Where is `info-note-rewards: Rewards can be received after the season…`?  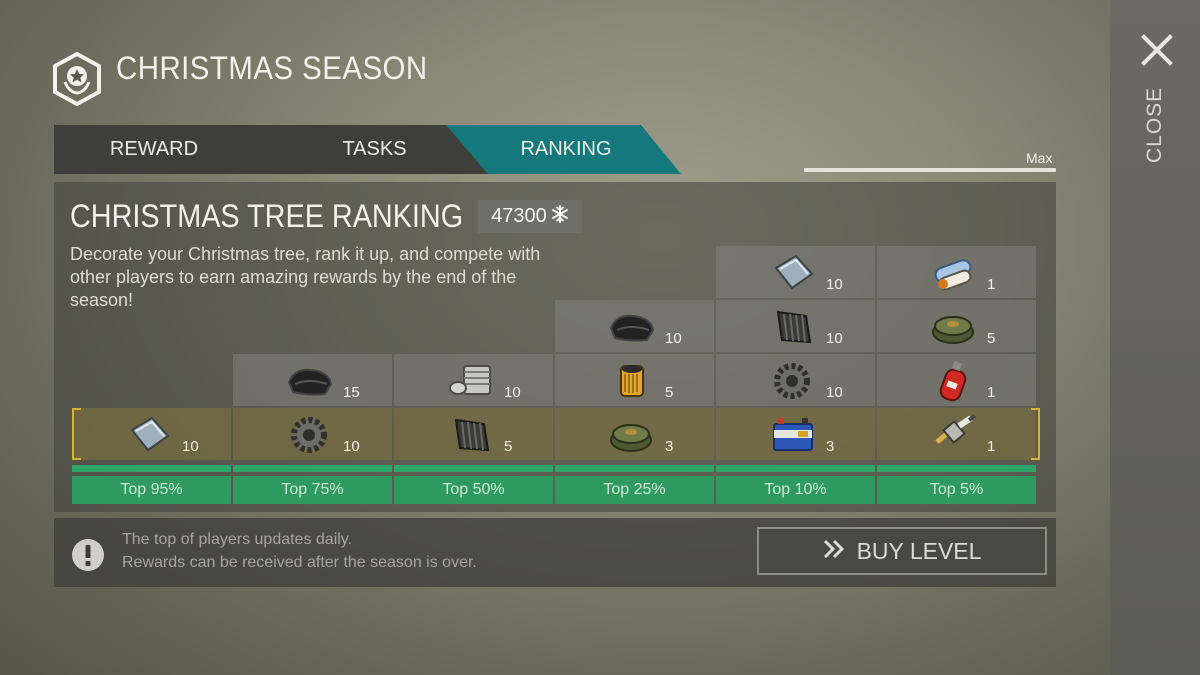 info-note-rewards: Rewards can be received after the season… is located at coordinates (299, 562).